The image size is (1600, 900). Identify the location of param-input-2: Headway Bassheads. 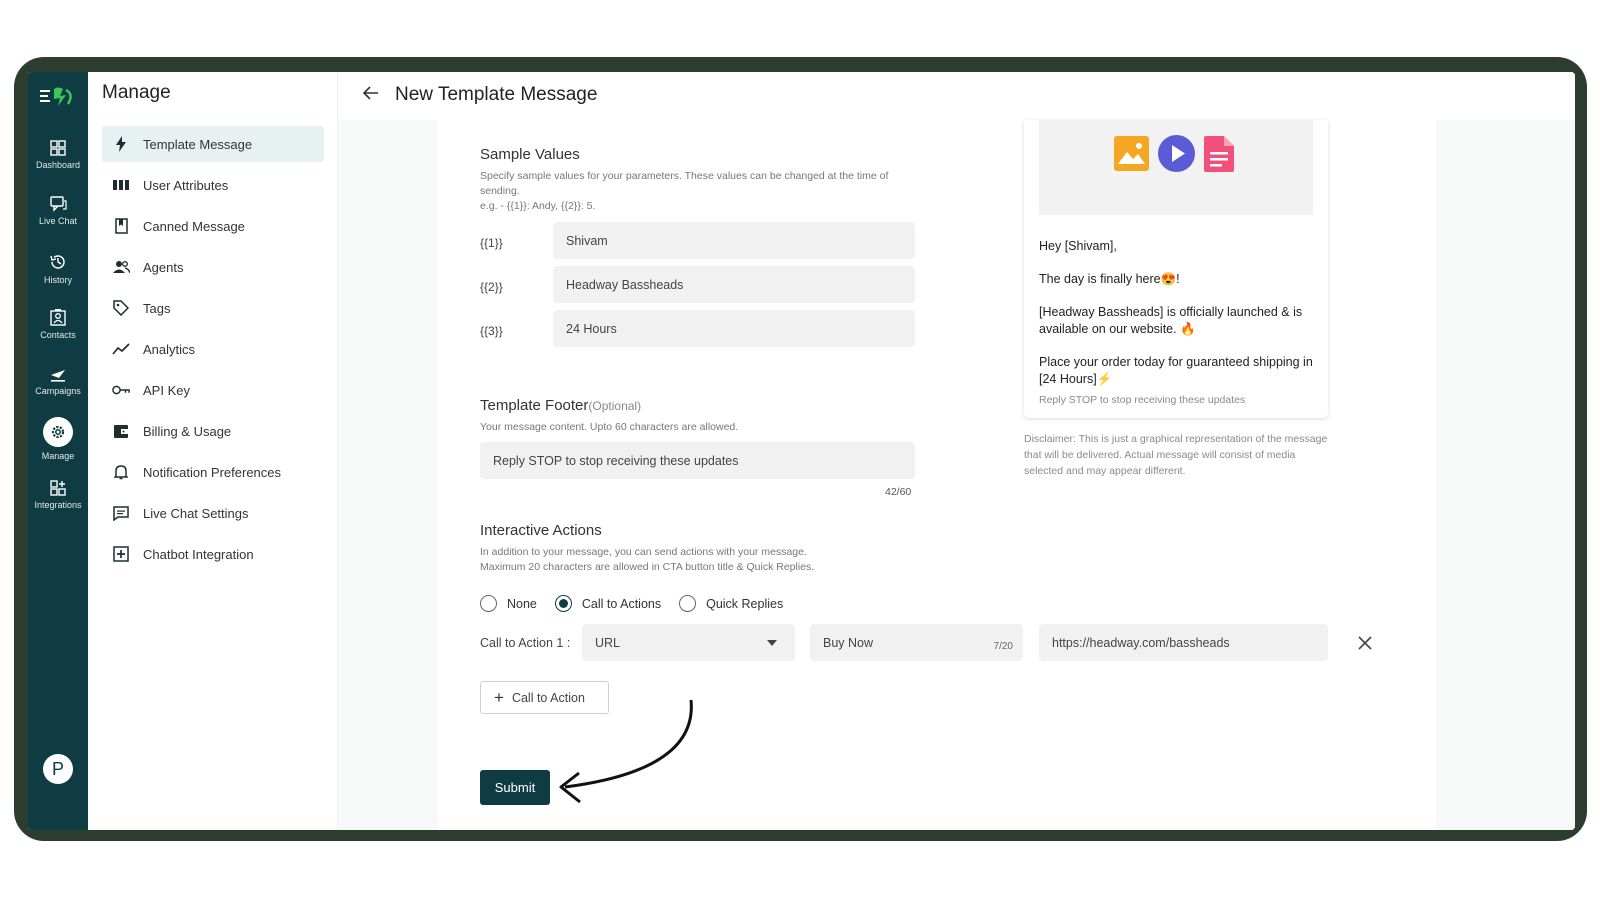
(734, 284).